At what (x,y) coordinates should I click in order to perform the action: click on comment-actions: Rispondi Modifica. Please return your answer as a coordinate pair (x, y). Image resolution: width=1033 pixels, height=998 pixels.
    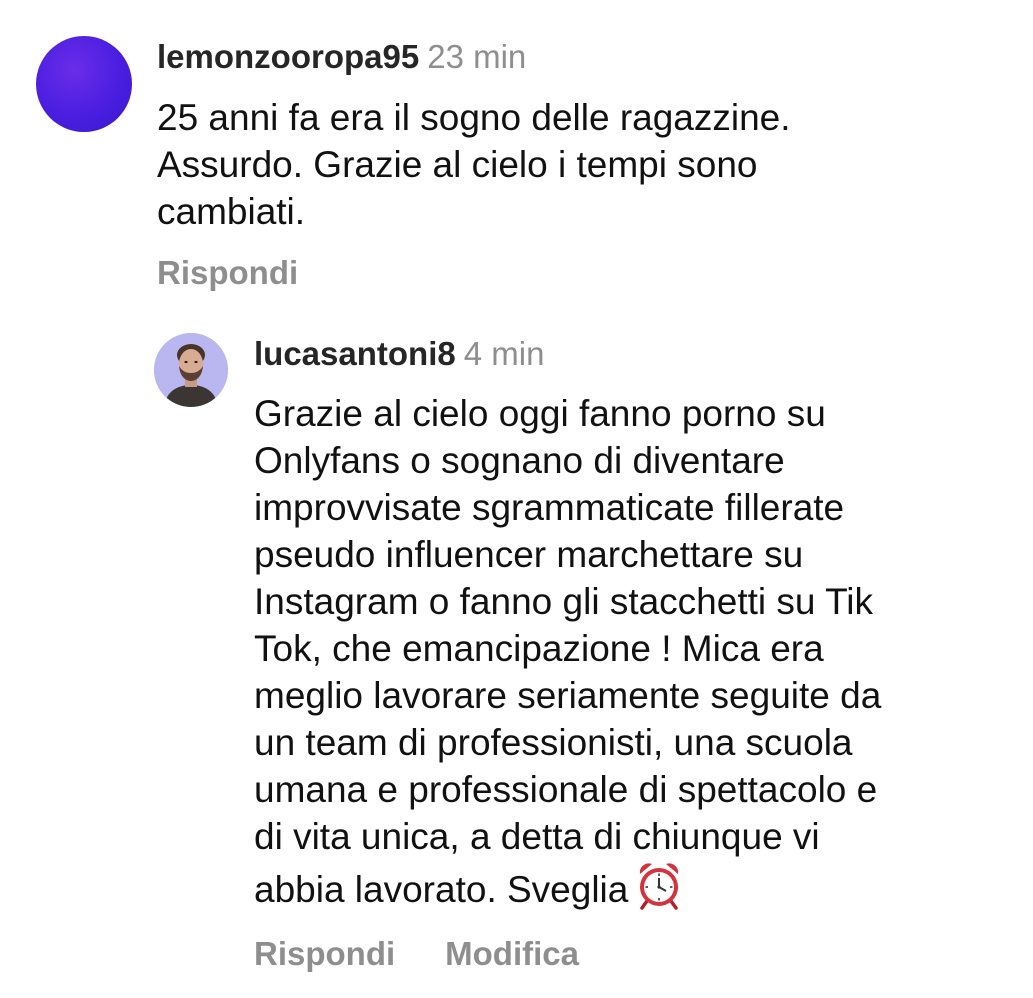
    Looking at the image, I should click on (416, 954).